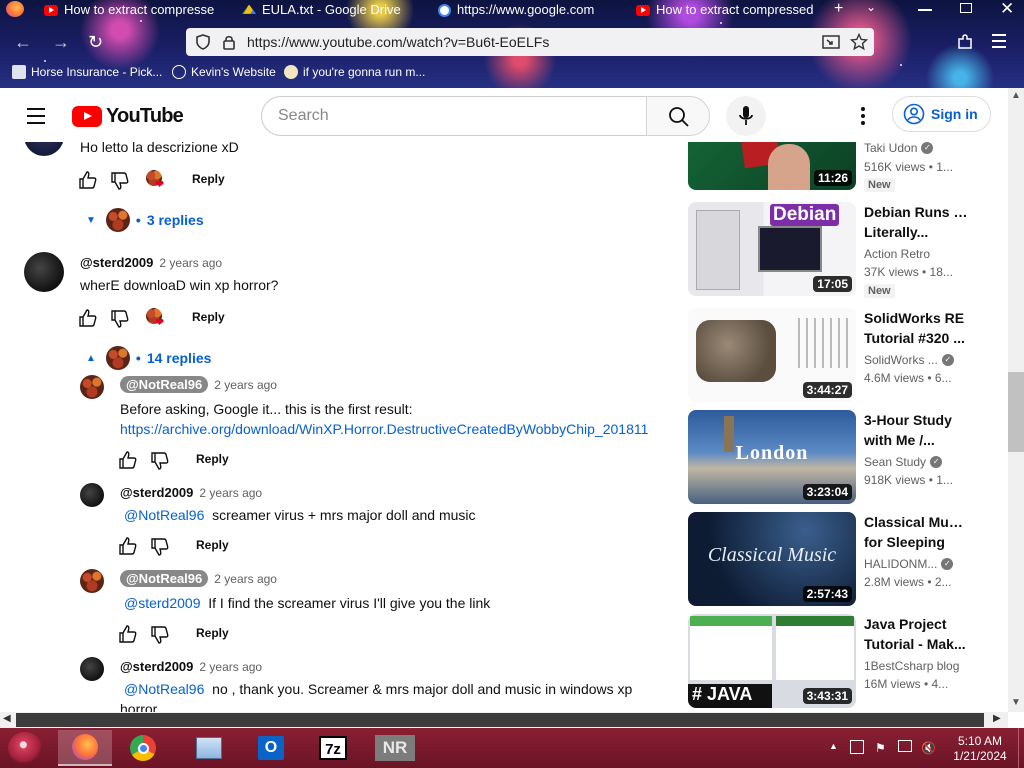 The image size is (1024, 768). Describe the element at coordinates (925, 10) in the screenshot. I see `minimize-button` at that location.